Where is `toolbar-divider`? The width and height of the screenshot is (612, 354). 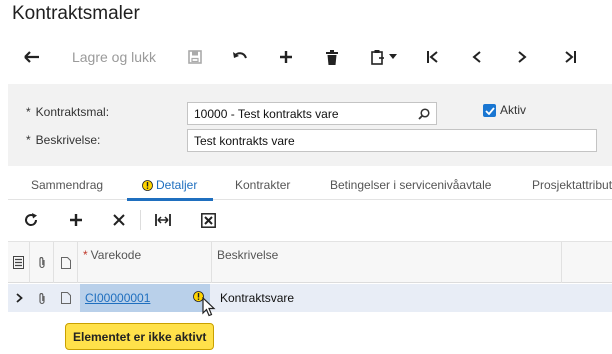 toolbar-divider is located at coordinates (140, 220).